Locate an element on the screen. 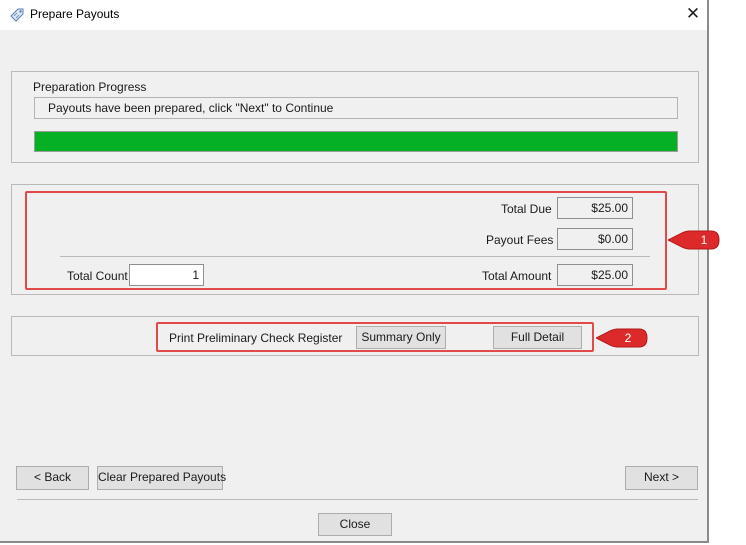 This screenshot has width=746, height=545. close-icon: ✕ is located at coordinates (693, 13).